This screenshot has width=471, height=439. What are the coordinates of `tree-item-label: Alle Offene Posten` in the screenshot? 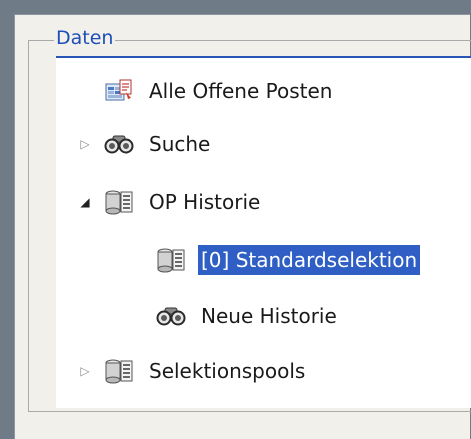 It's located at (241, 91).